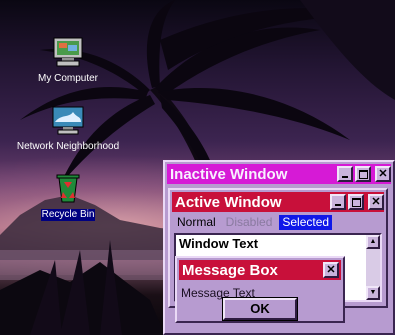 The width and height of the screenshot is (395, 335). Describe the element at coordinates (229, 174) in the screenshot. I see `inactive-window-title: Inactive Window` at that location.